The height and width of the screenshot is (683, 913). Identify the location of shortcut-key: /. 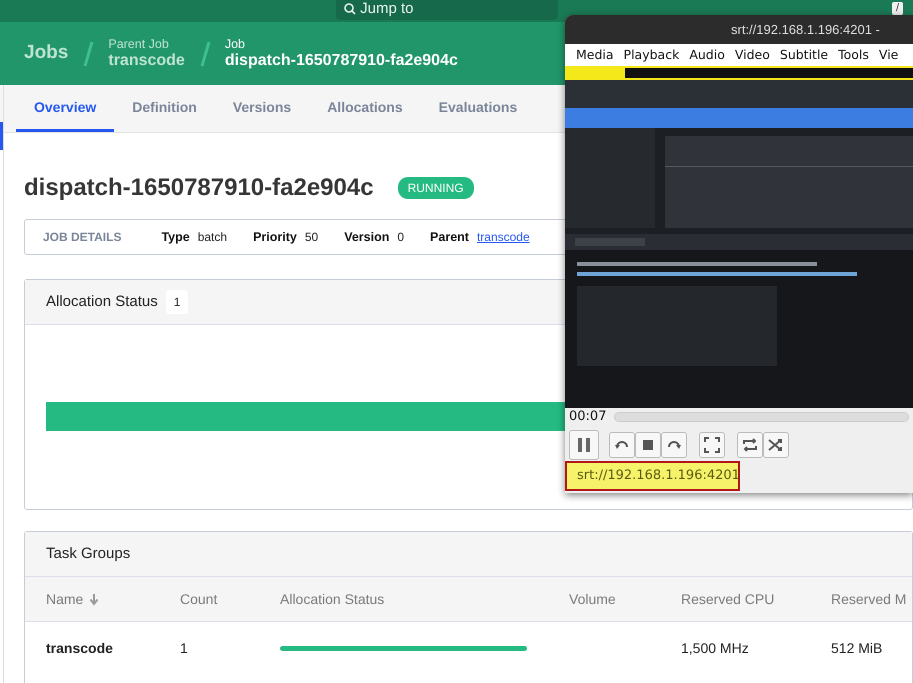
(898, 9).